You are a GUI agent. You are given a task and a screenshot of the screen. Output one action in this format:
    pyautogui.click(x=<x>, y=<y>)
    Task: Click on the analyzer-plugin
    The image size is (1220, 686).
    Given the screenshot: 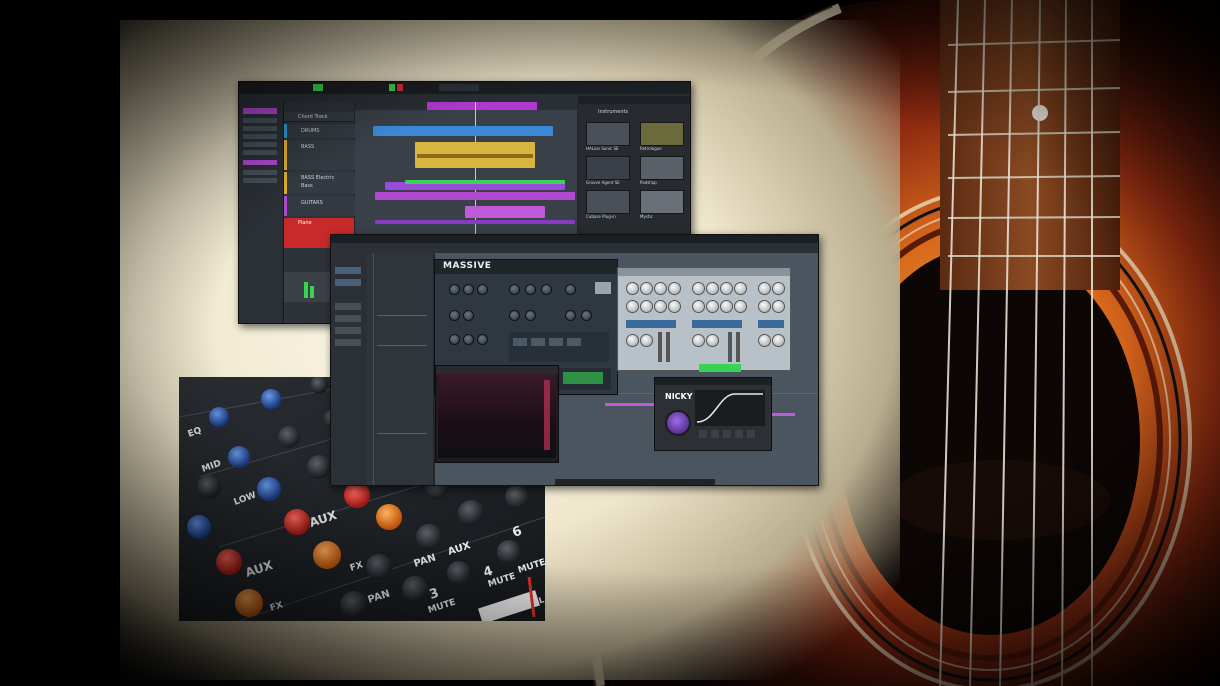 What is the action you would take?
    pyautogui.click(x=497, y=414)
    